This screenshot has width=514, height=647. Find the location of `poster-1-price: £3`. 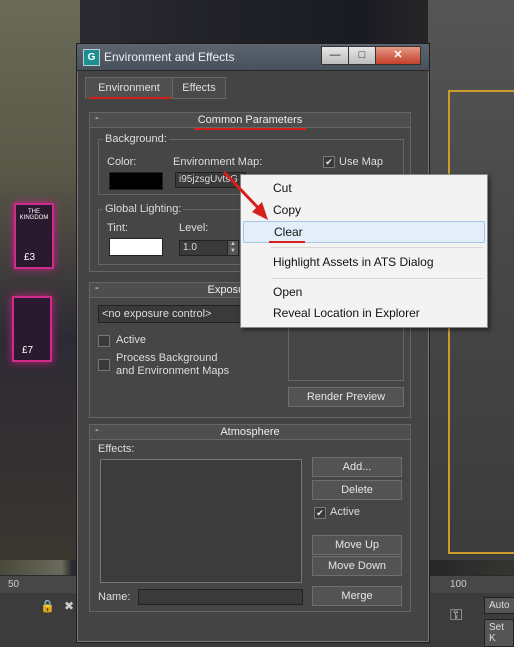

poster-1-price: £3 is located at coordinates (30, 257).